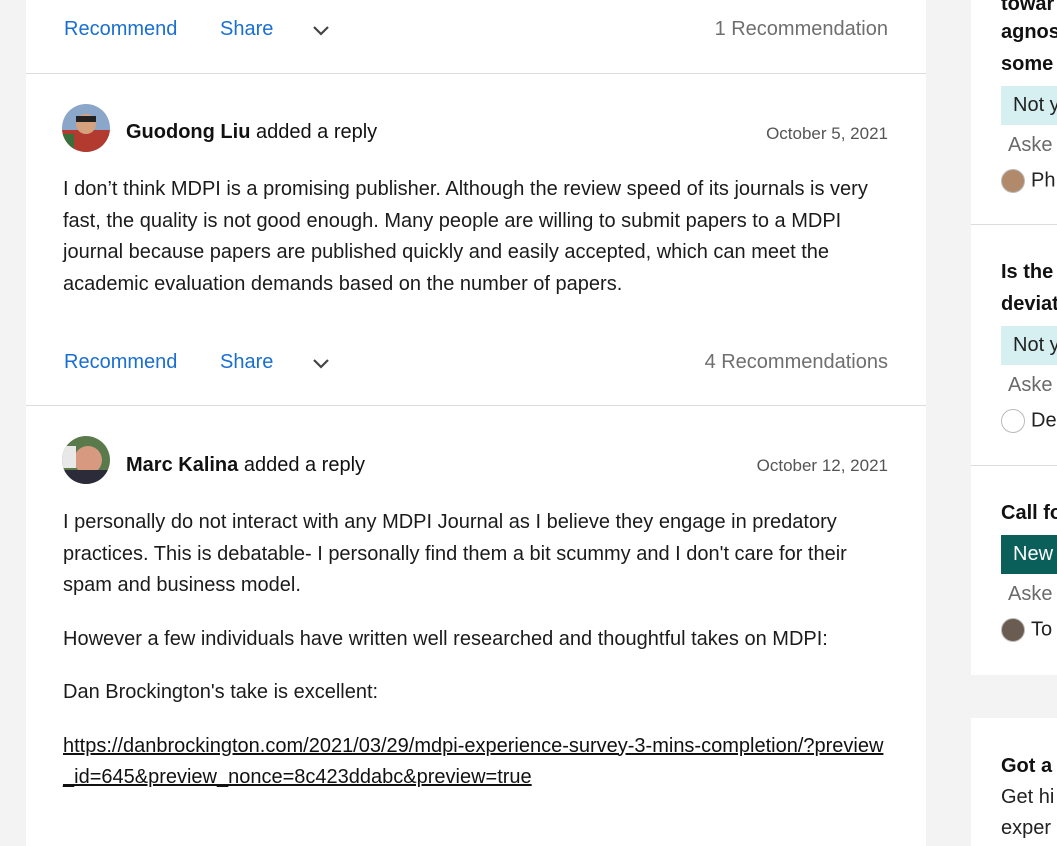 This screenshot has height=846, width=1057. What do you see at coordinates (188, 132) in the screenshot?
I see `author-name: Guodong Liu` at bounding box center [188, 132].